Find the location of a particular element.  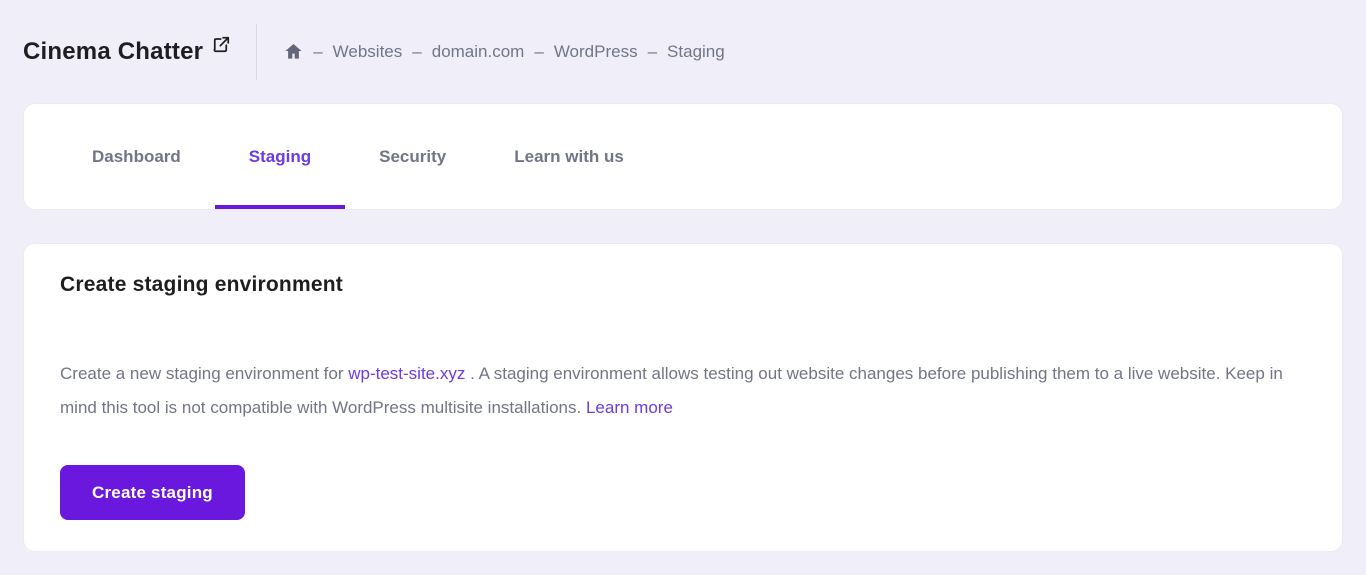

home-icon is located at coordinates (293, 51).